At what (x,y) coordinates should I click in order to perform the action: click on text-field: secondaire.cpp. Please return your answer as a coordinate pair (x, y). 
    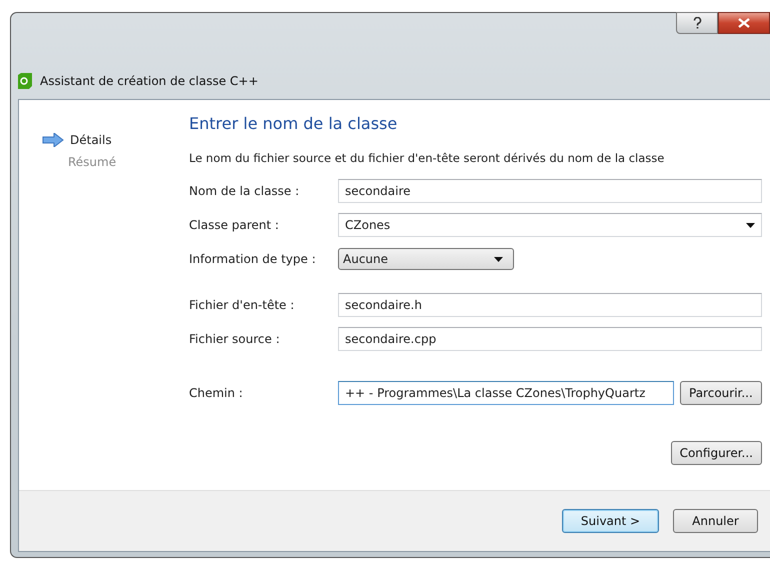
    Looking at the image, I should click on (550, 339).